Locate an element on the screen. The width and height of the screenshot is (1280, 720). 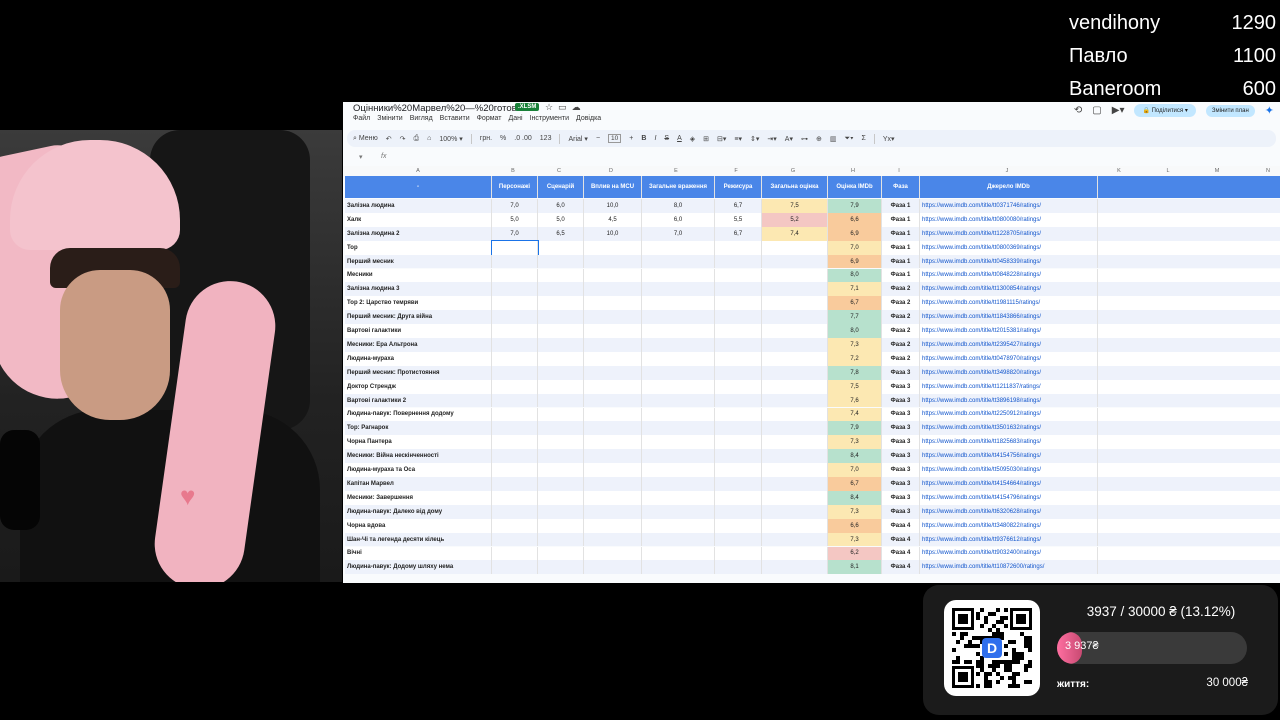
column-letter: H is located at coordinates (853, 171).